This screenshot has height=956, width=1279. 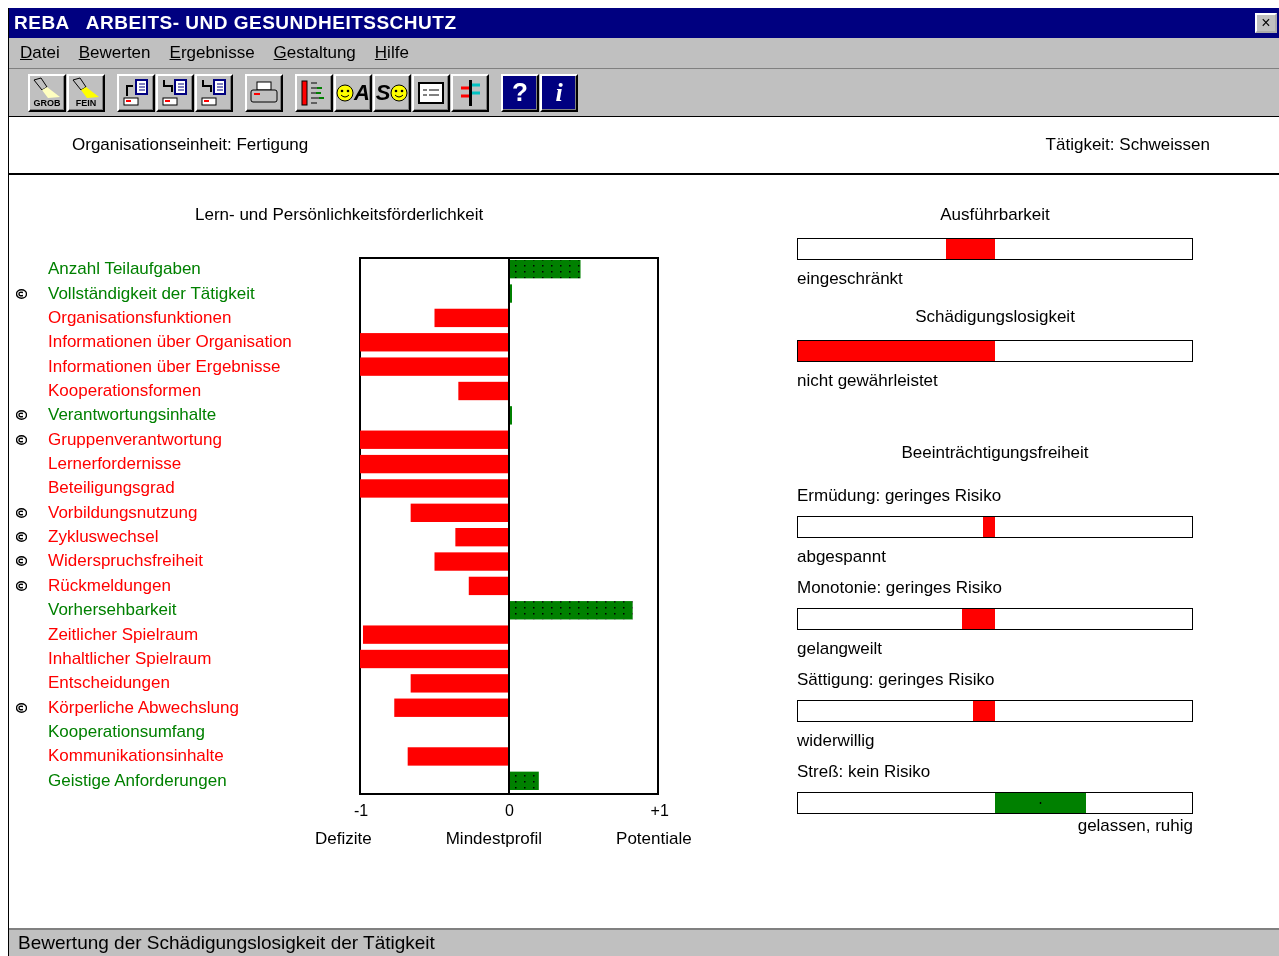 I want to click on scale-caption: eingeschränkt, so click(x=850, y=279).